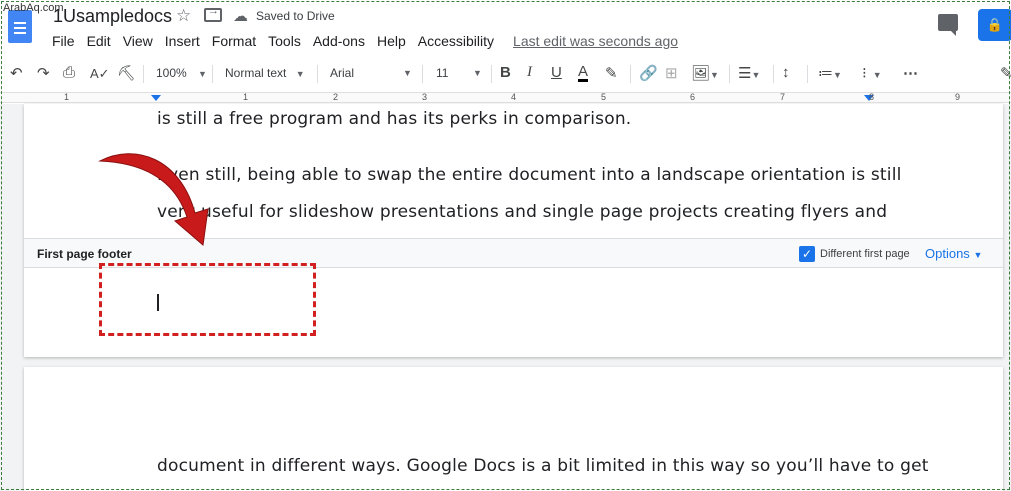 This screenshot has width=1011, height=491. What do you see at coordinates (865, 254) in the screenshot?
I see `different-first-page-label: Different first page` at bounding box center [865, 254].